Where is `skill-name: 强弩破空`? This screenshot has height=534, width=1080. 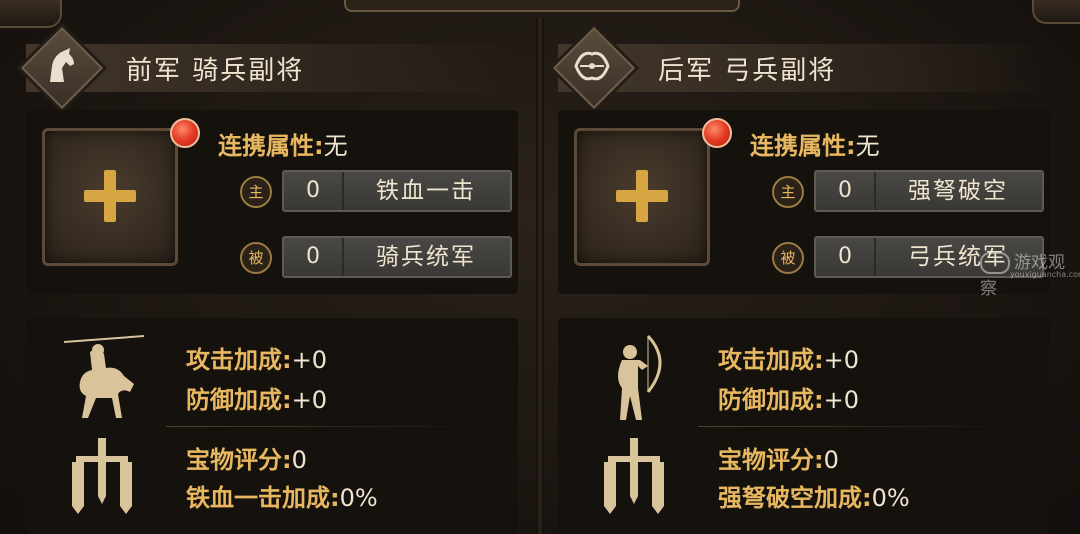 skill-name: 强弩破空 is located at coordinates (958, 191).